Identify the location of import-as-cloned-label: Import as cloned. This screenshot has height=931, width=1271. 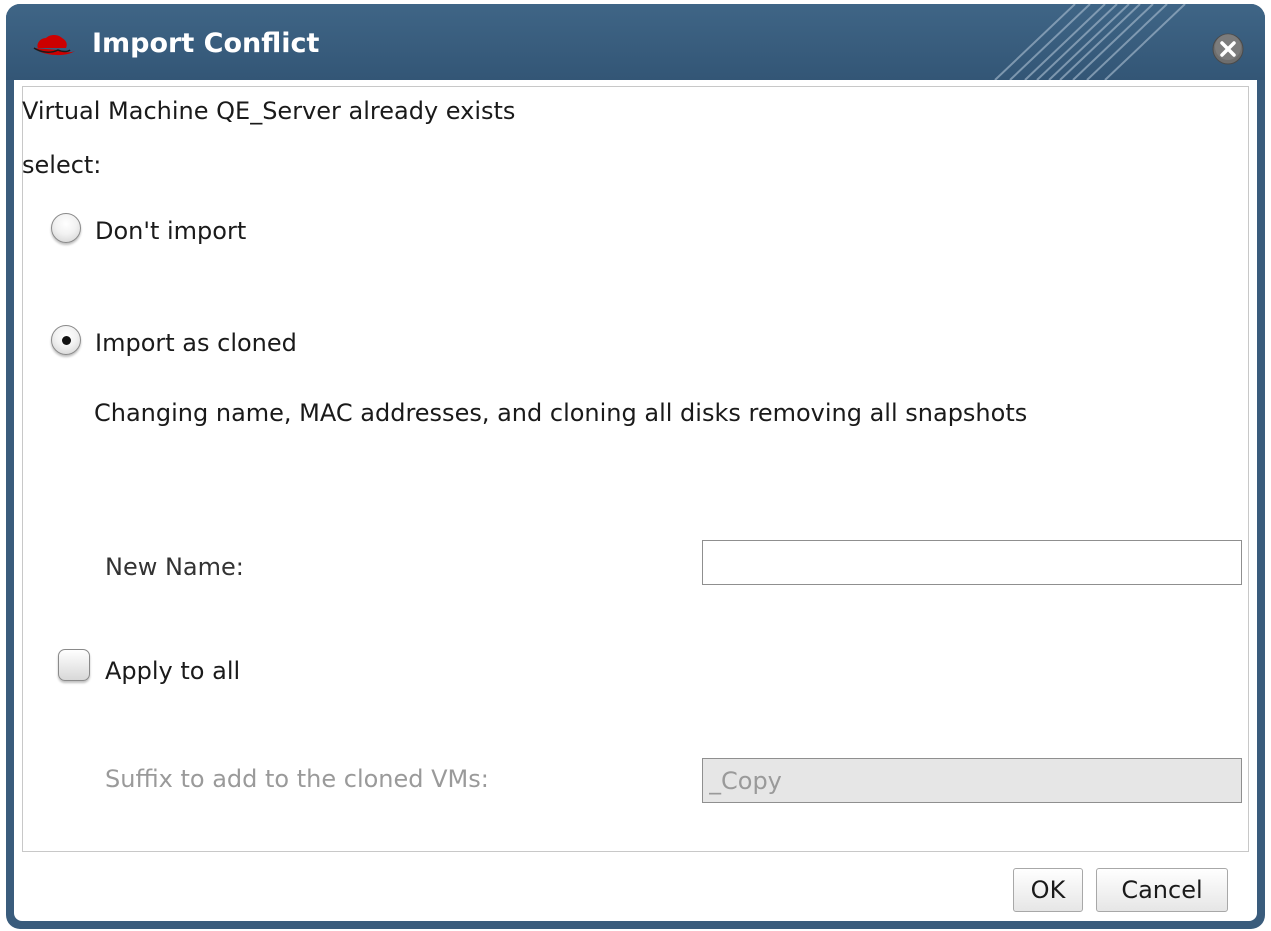
(196, 343).